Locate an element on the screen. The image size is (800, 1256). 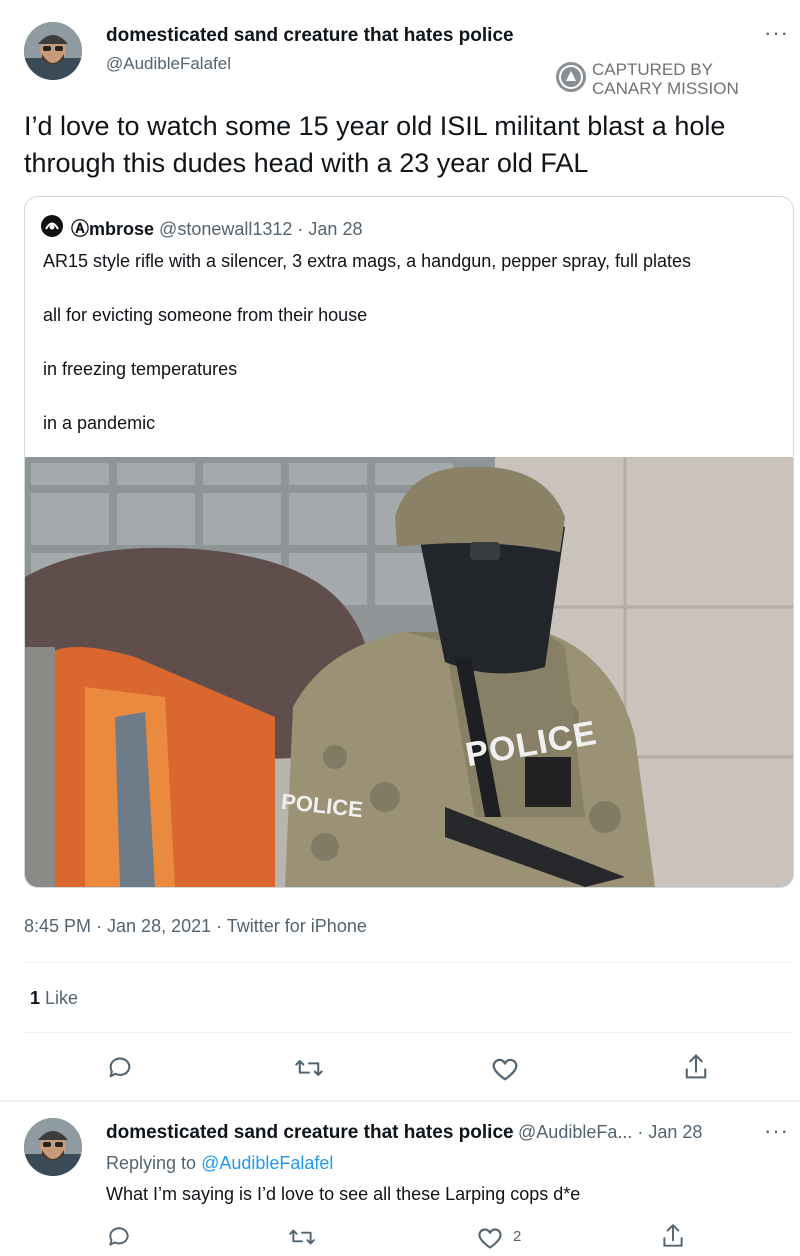
section-divider is located at coordinates (400, 1101).